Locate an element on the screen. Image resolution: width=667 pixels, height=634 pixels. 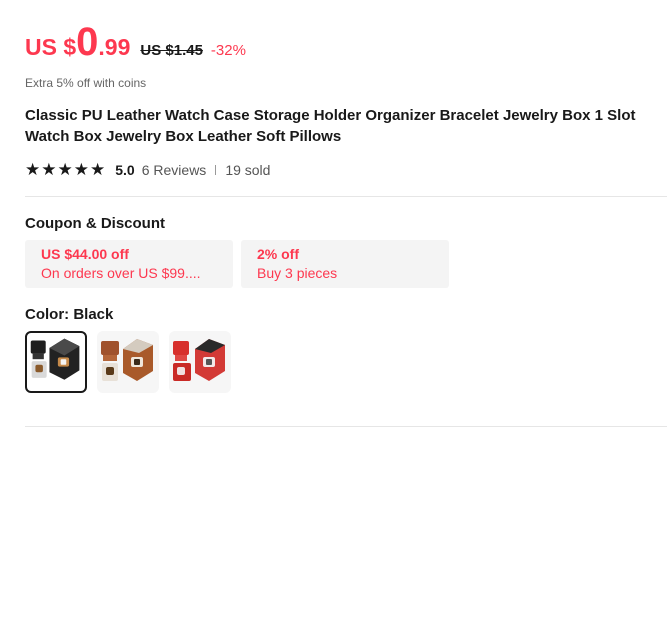
coupon-section-title: Coupon & Discount is located at coordinates (95, 223).